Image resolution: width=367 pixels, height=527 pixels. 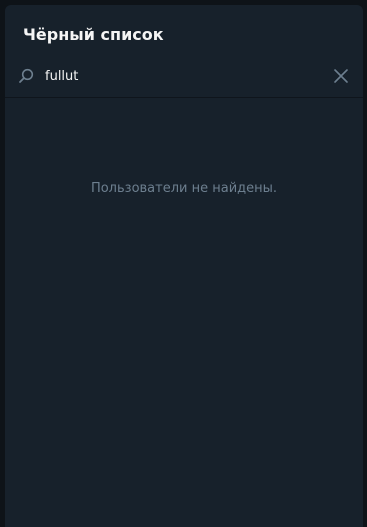 I want to click on close-icon, so click(x=341, y=76).